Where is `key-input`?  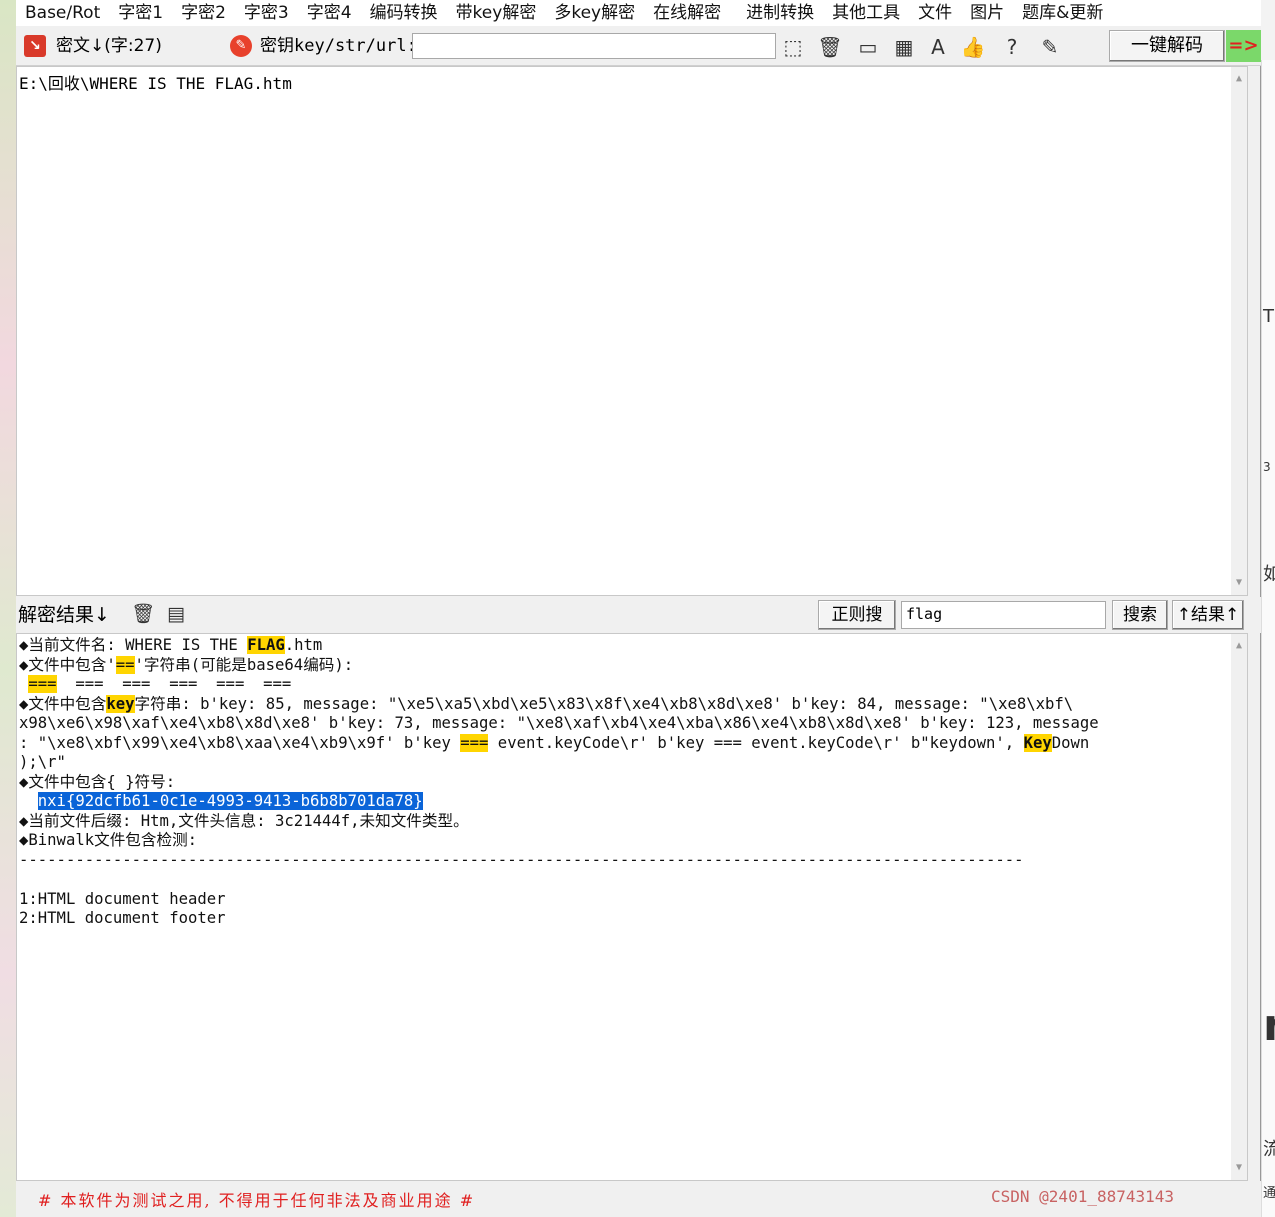 key-input is located at coordinates (594, 46).